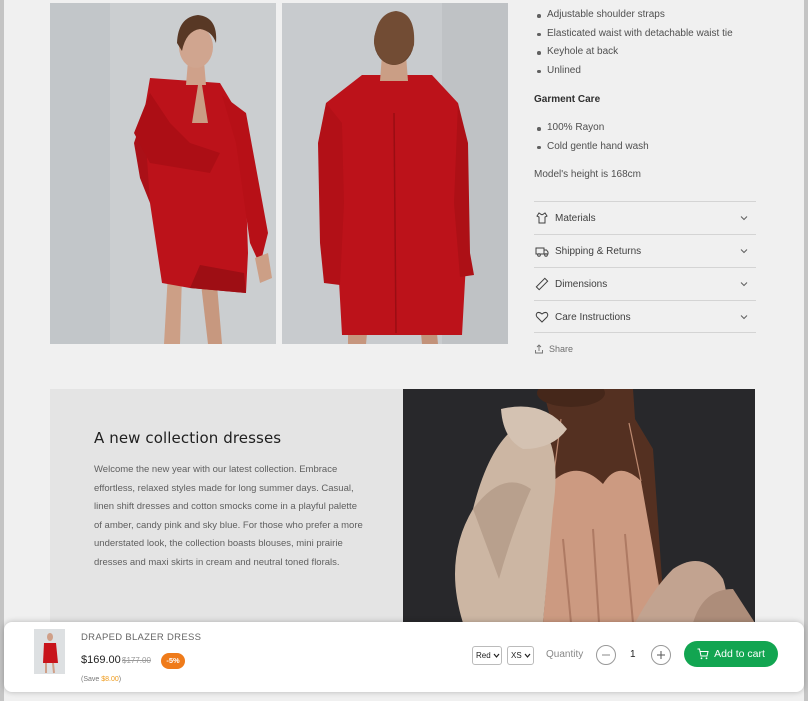 This screenshot has height=701, width=808. What do you see at coordinates (591, 147) in the screenshot?
I see `care-item: Cold gentle hand wash` at bounding box center [591, 147].